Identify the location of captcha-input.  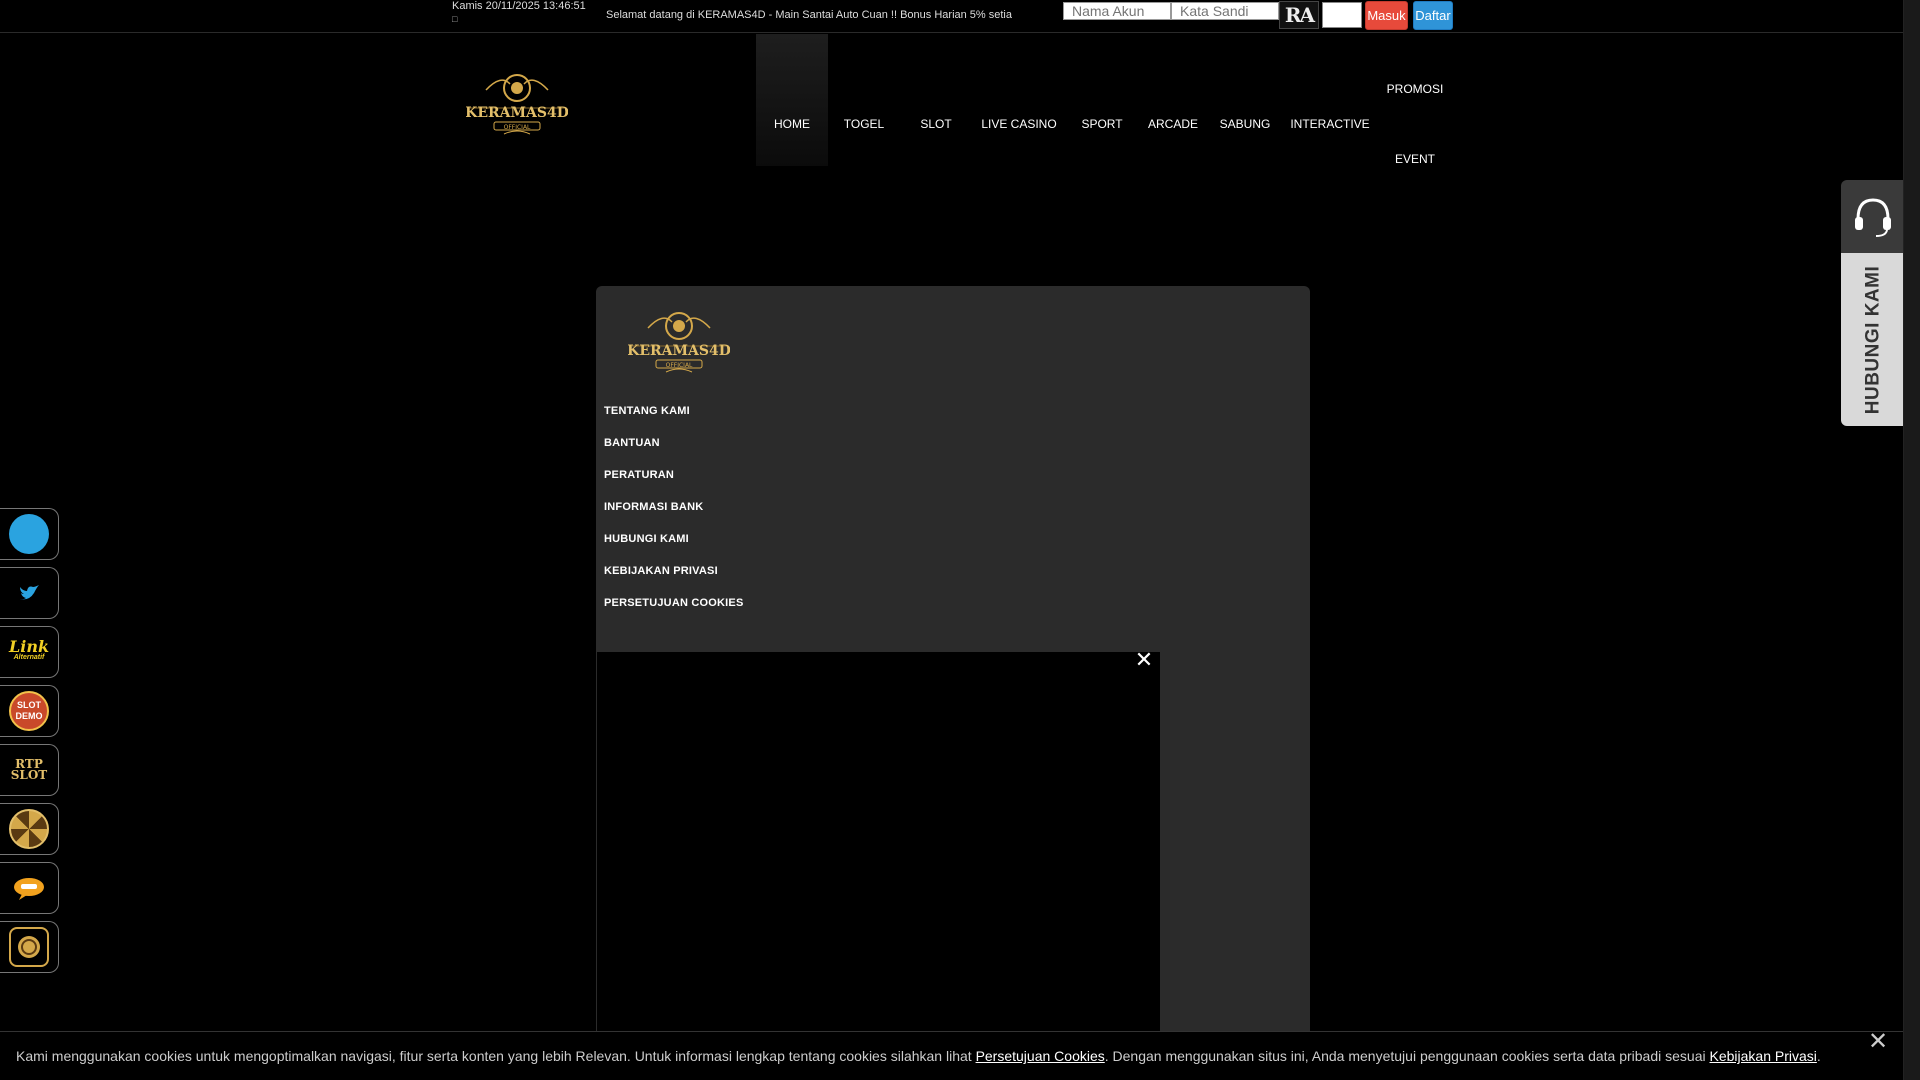
(1342, 15).